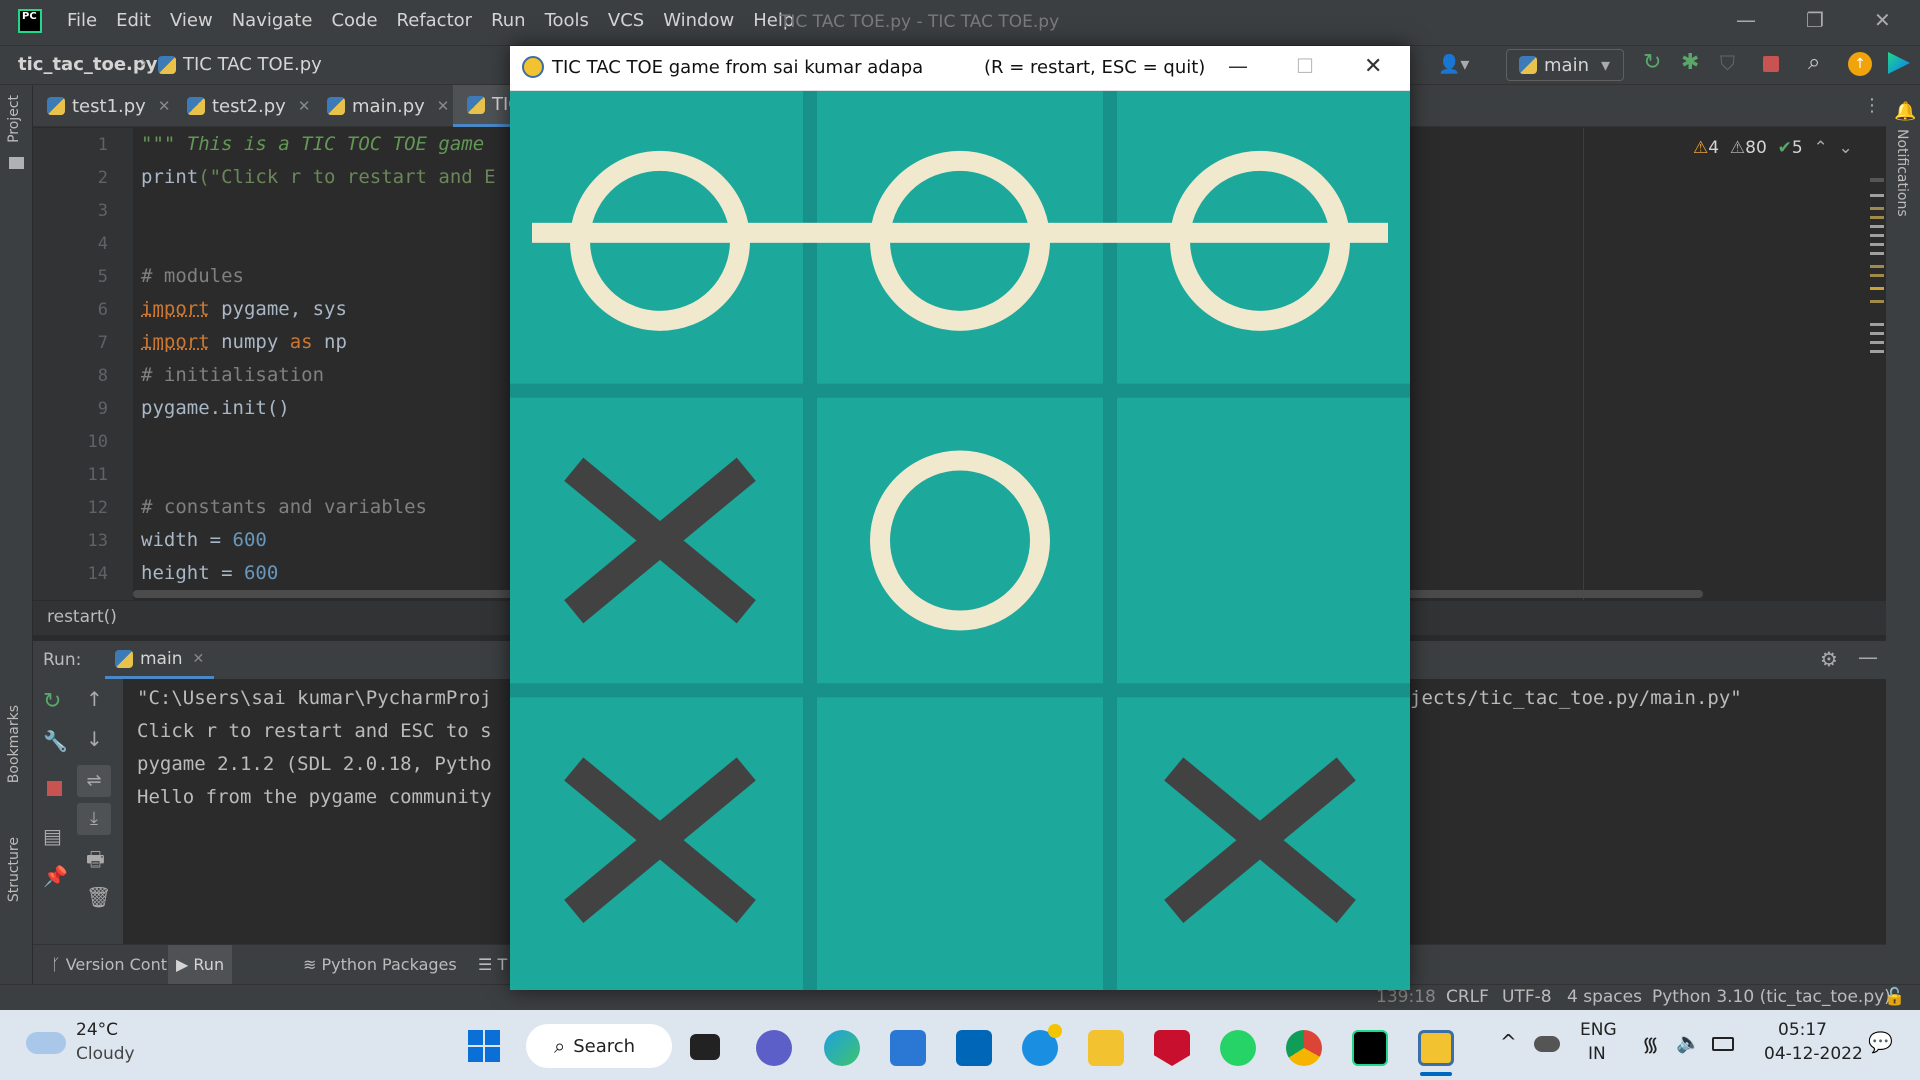 The width and height of the screenshot is (1920, 1080). I want to click on run-tab-main: main ✕, so click(160, 660).